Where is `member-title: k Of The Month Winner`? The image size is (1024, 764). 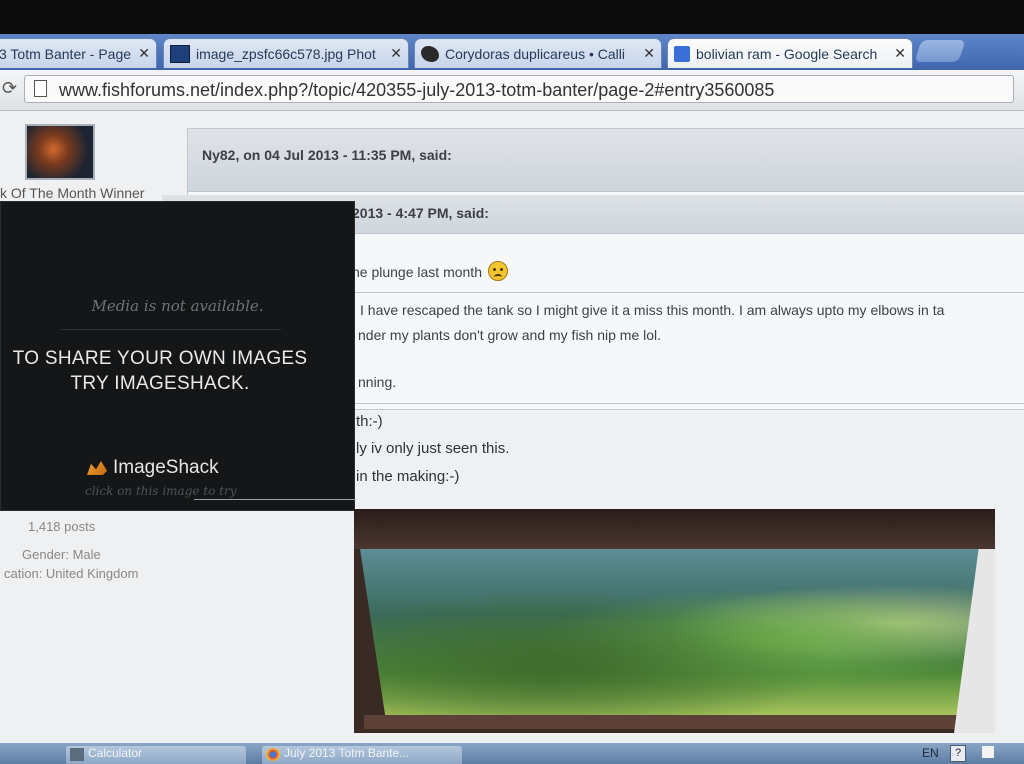
member-title: k Of The Month Winner is located at coordinates (72, 193).